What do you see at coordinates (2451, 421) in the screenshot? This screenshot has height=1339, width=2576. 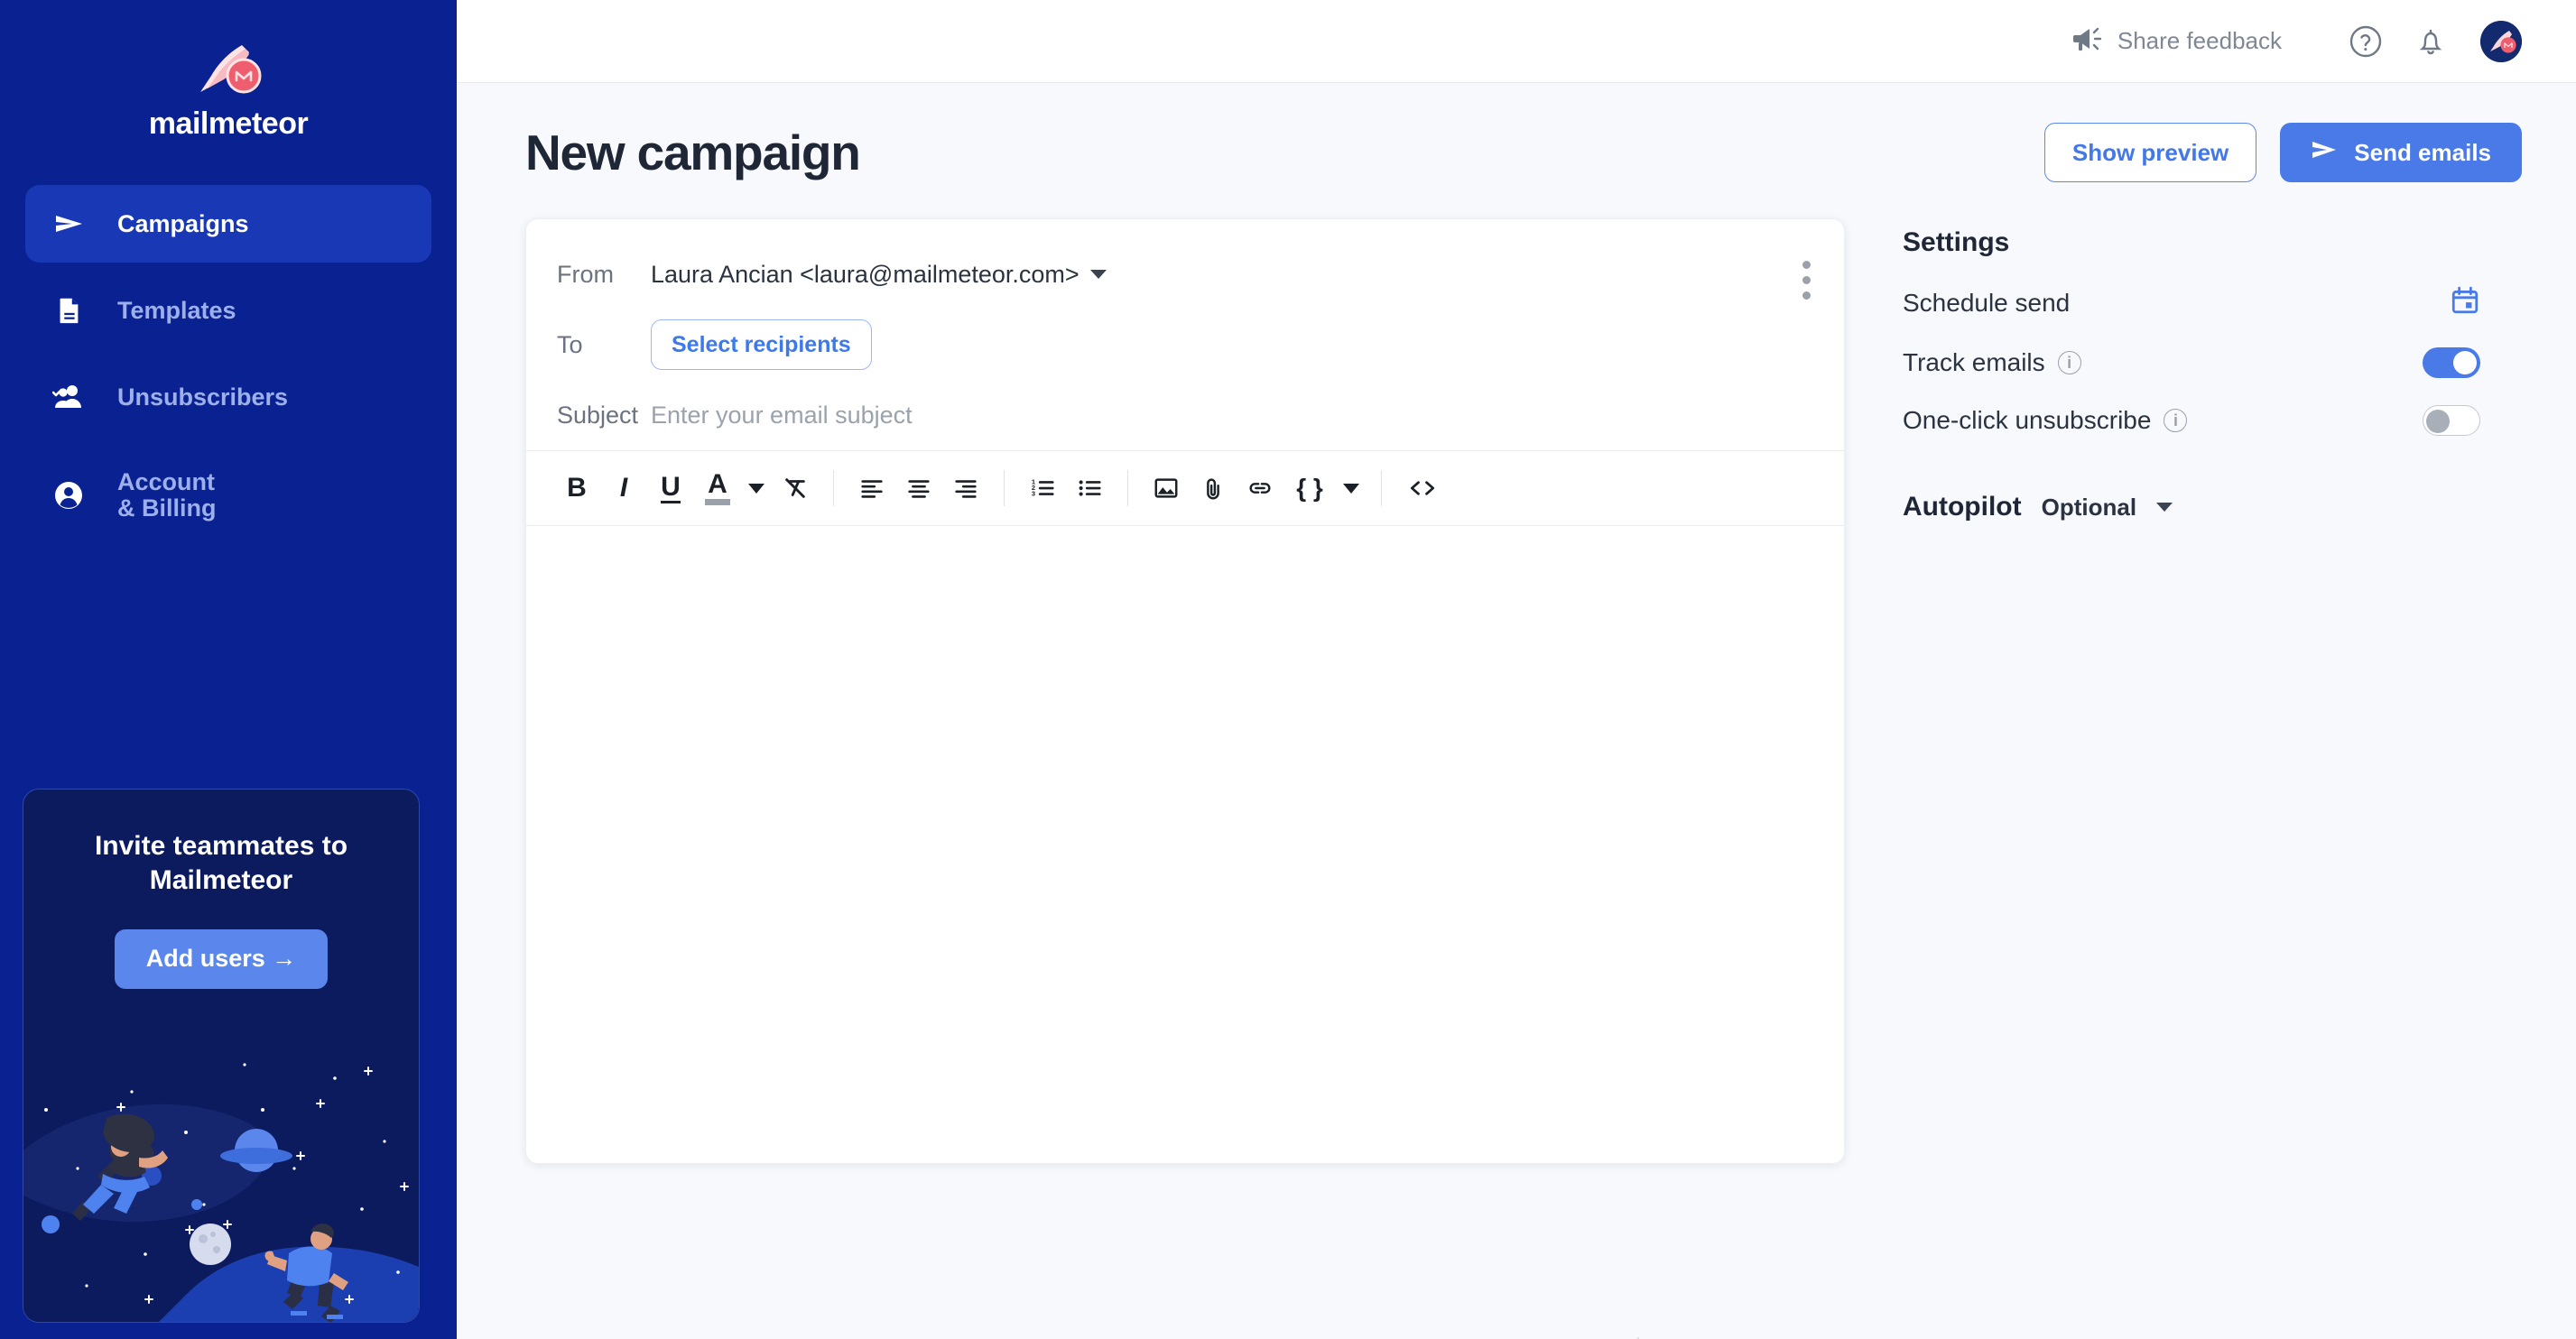 I see `one-click-unsubscribe-toggle` at bounding box center [2451, 421].